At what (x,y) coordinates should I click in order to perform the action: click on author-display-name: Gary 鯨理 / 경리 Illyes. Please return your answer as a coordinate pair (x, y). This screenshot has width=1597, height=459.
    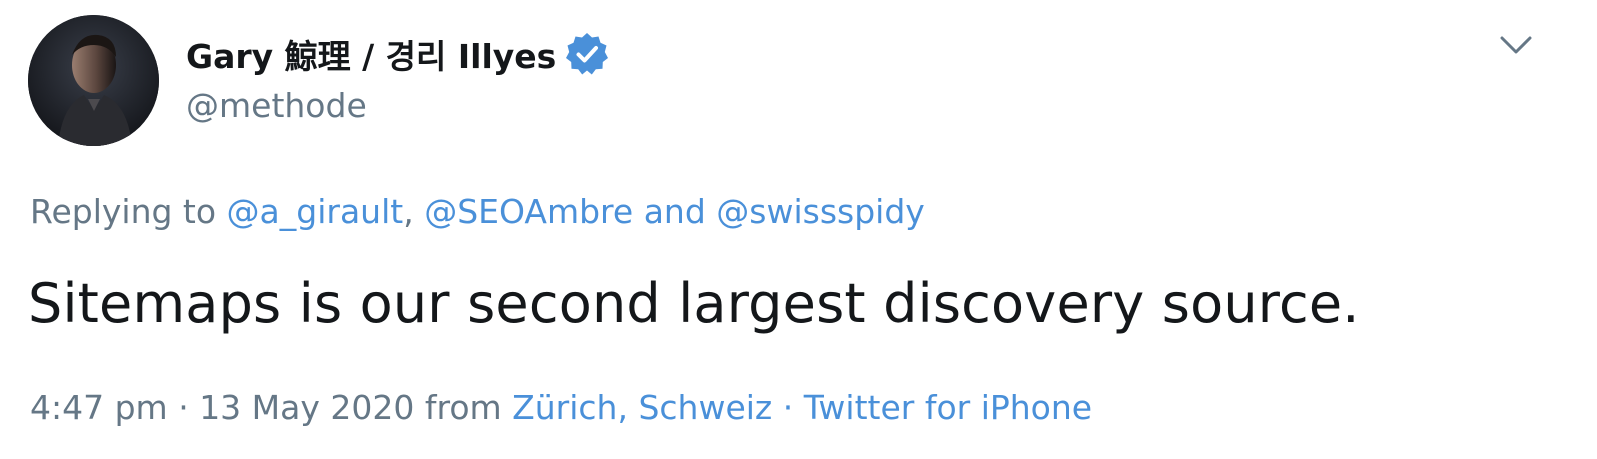
    Looking at the image, I should click on (371, 54).